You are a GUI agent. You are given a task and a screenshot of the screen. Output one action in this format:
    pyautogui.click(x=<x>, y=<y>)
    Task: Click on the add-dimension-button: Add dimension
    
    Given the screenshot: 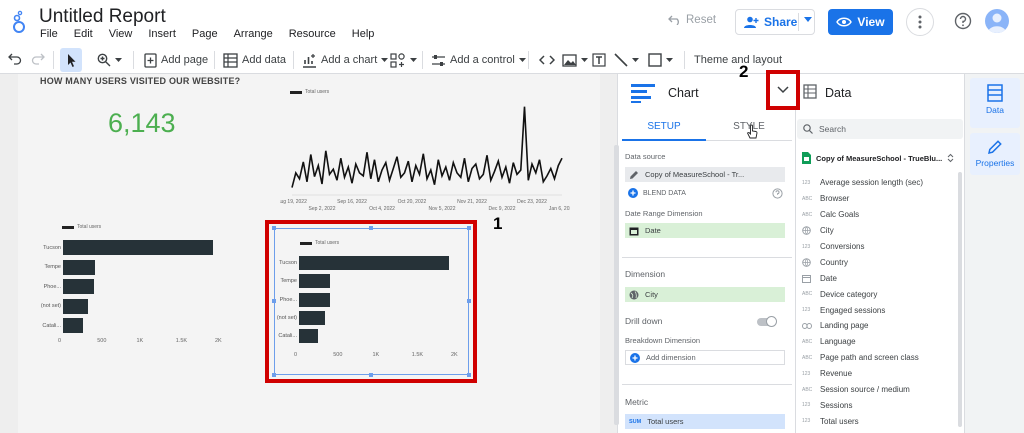 What is the action you would take?
    pyautogui.click(x=705, y=357)
    